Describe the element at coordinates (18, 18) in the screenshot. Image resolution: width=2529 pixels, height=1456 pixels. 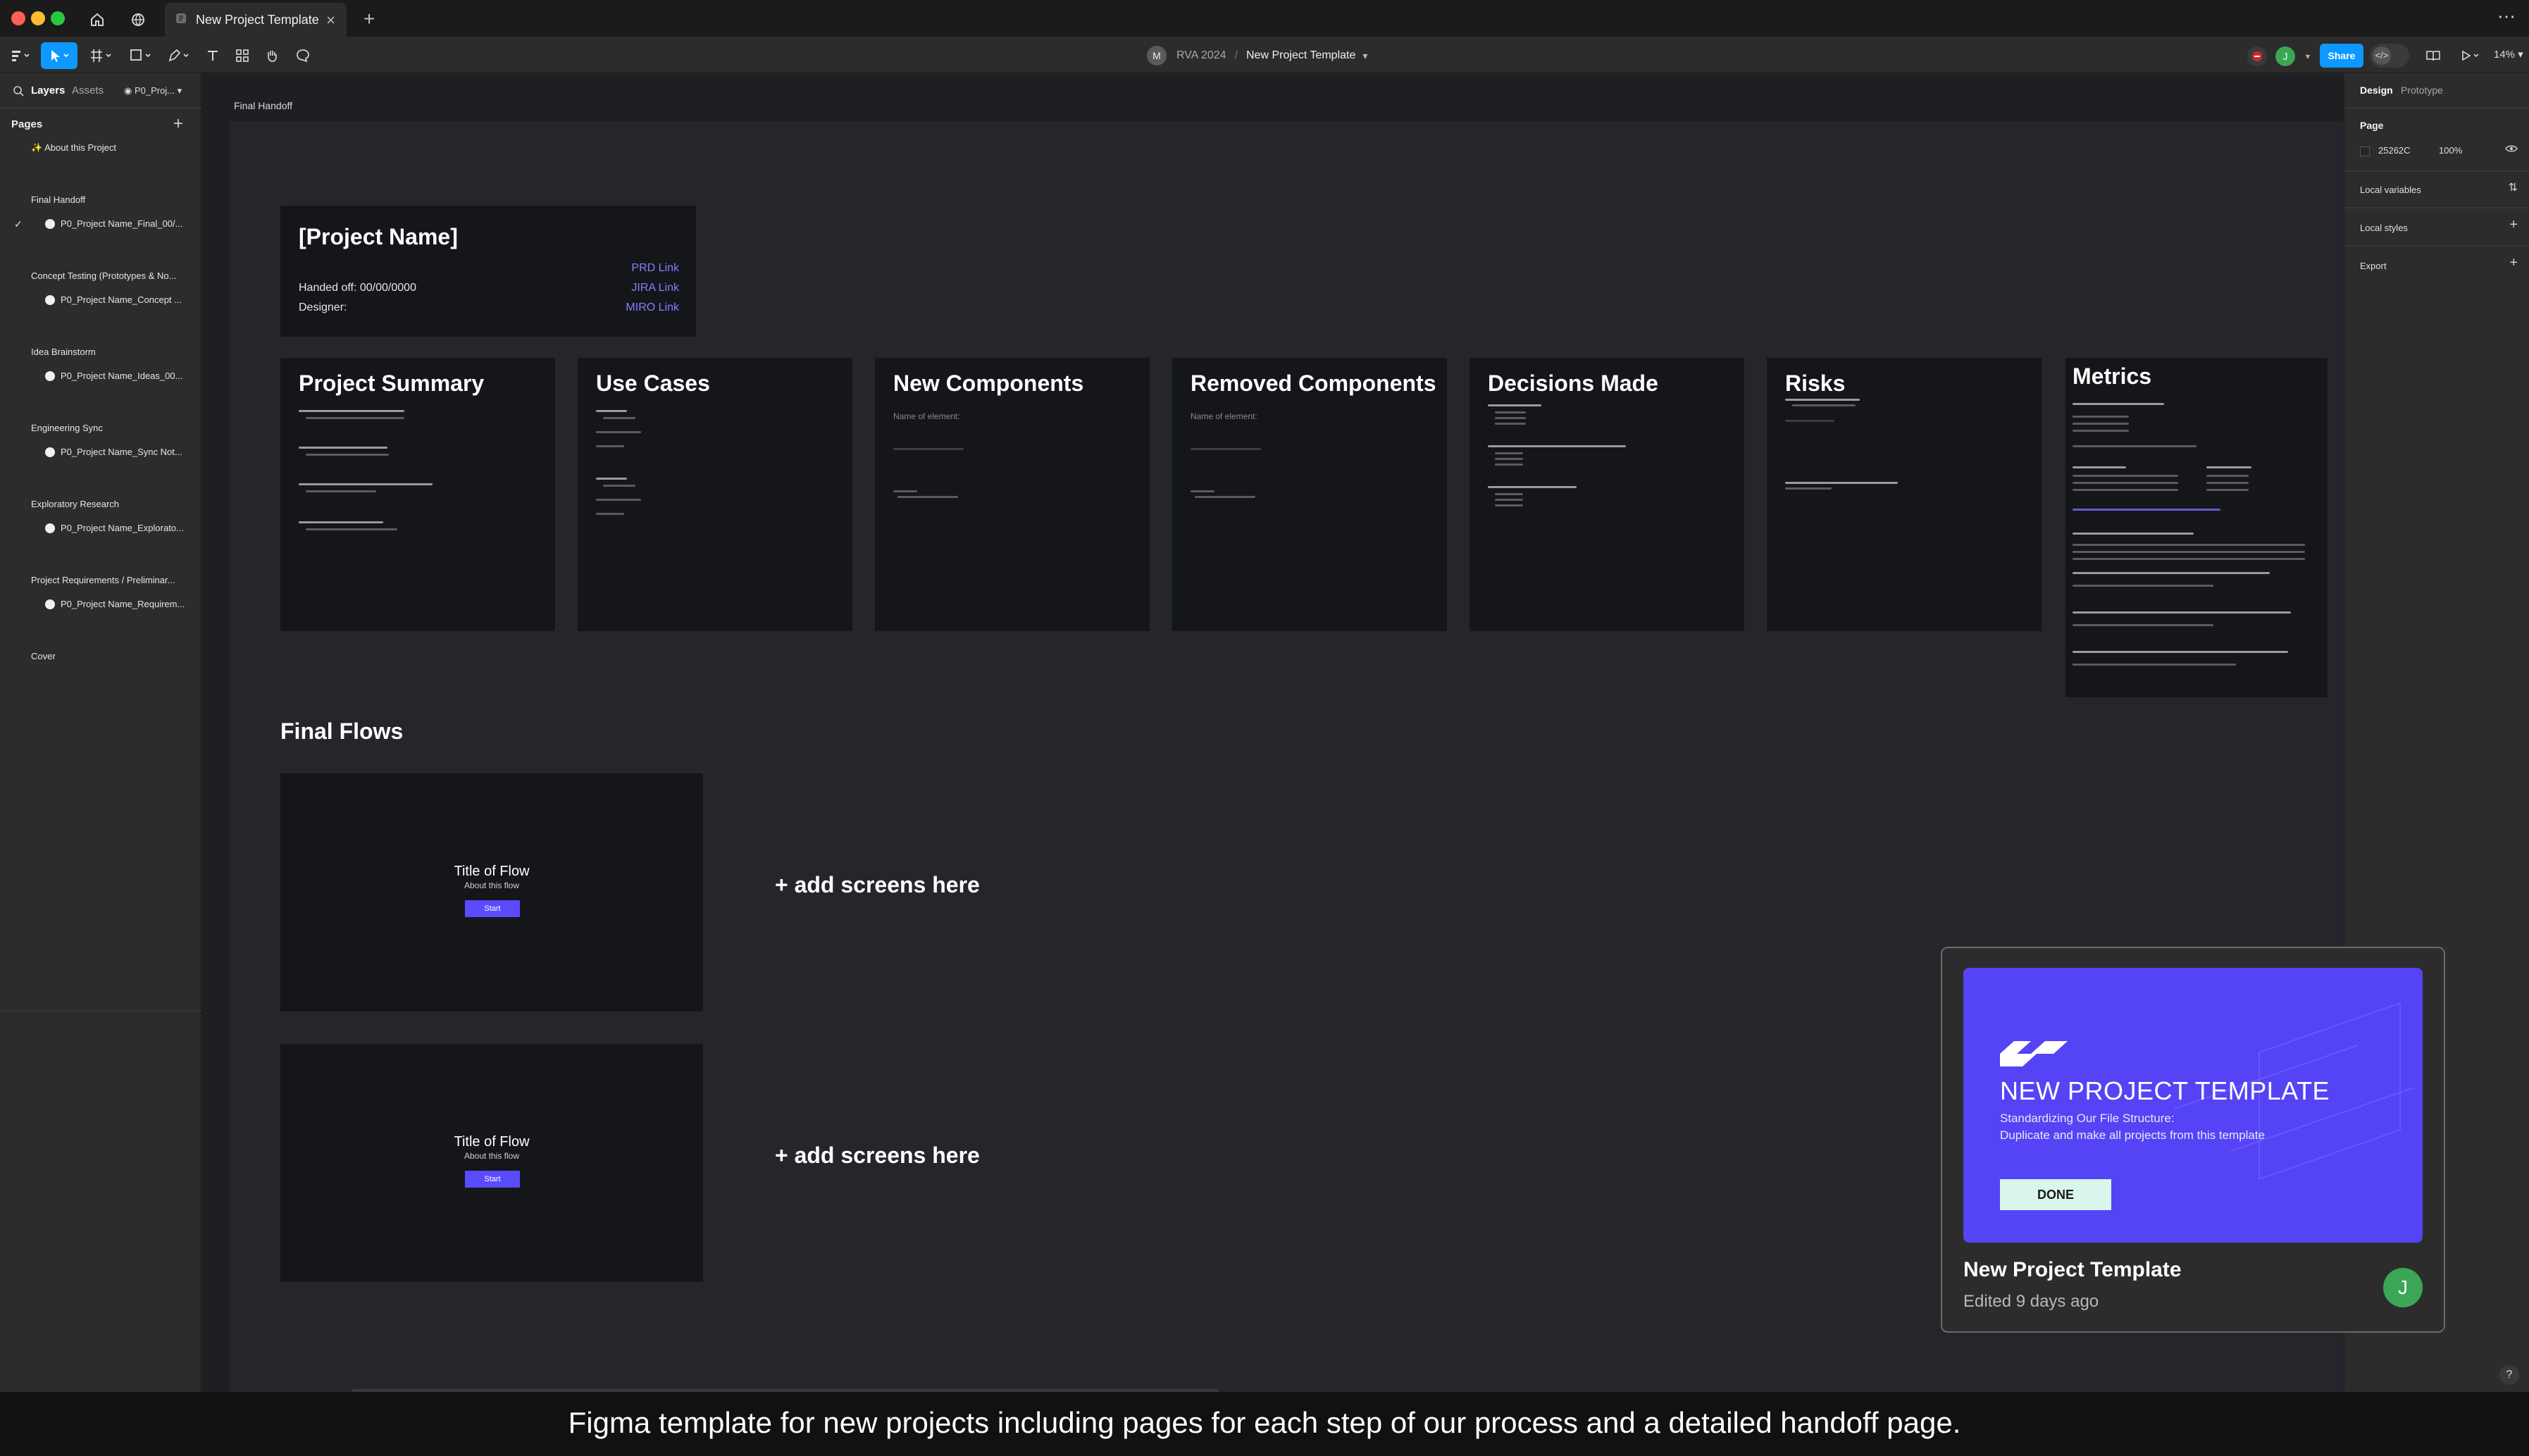
I see `close-window-button` at that location.